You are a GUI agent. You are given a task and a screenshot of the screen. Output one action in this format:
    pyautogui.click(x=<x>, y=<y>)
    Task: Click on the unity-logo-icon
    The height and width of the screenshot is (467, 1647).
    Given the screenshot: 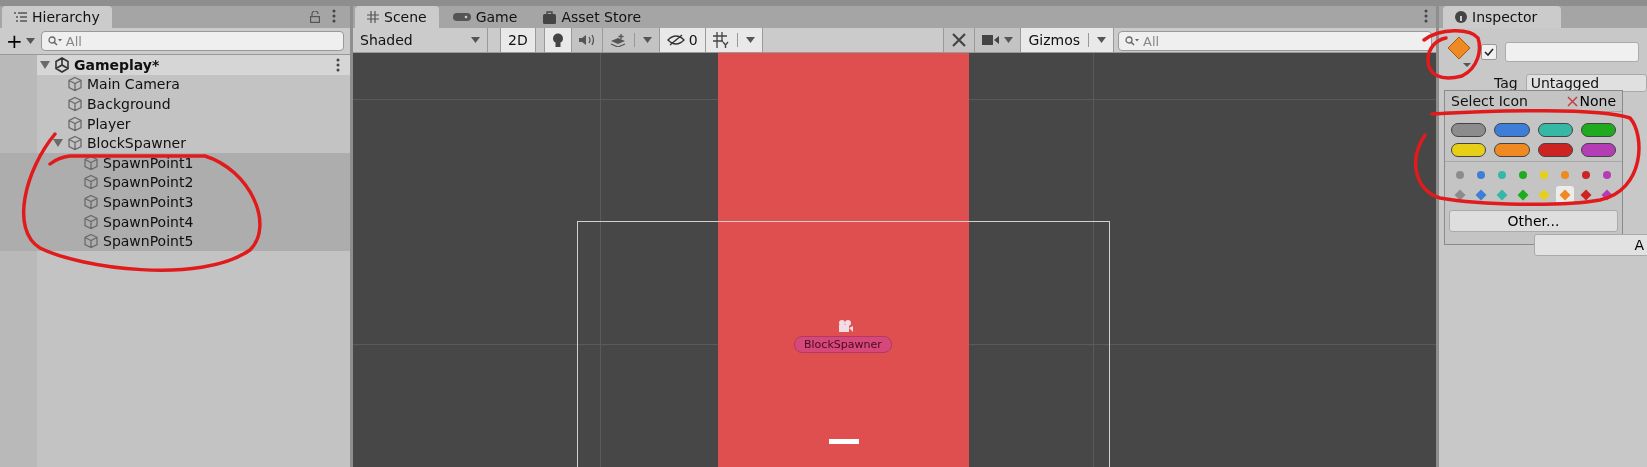 What is the action you would take?
    pyautogui.click(x=62, y=64)
    